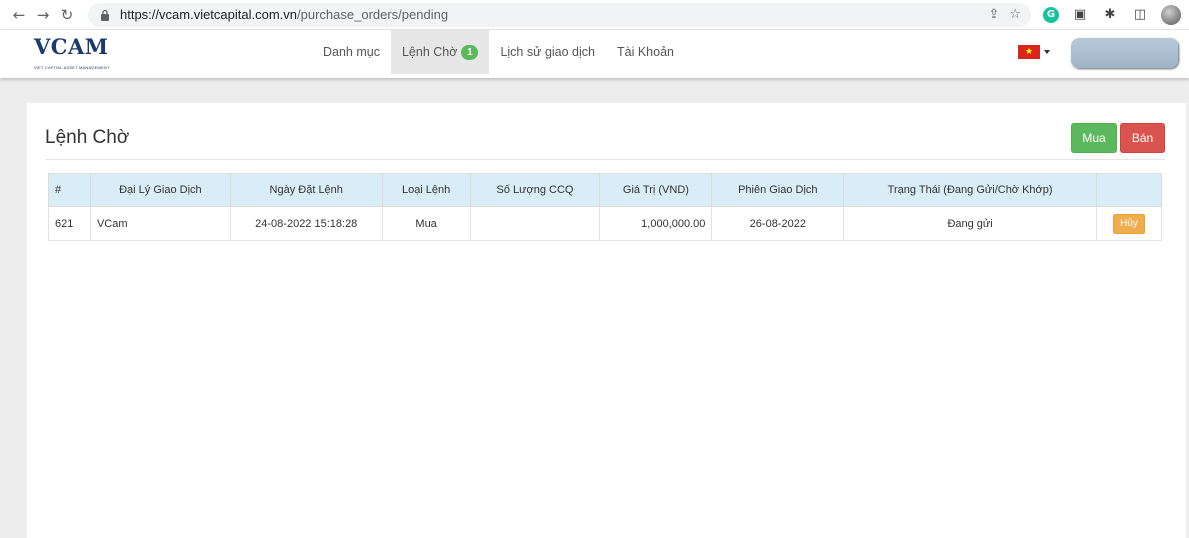 This screenshot has height=538, width=1189. What do you see at coordinates (1110, 15) in the screenshot?
I see `puzzle-extensions-icon: ✱` at bounding box center [1110, 15].